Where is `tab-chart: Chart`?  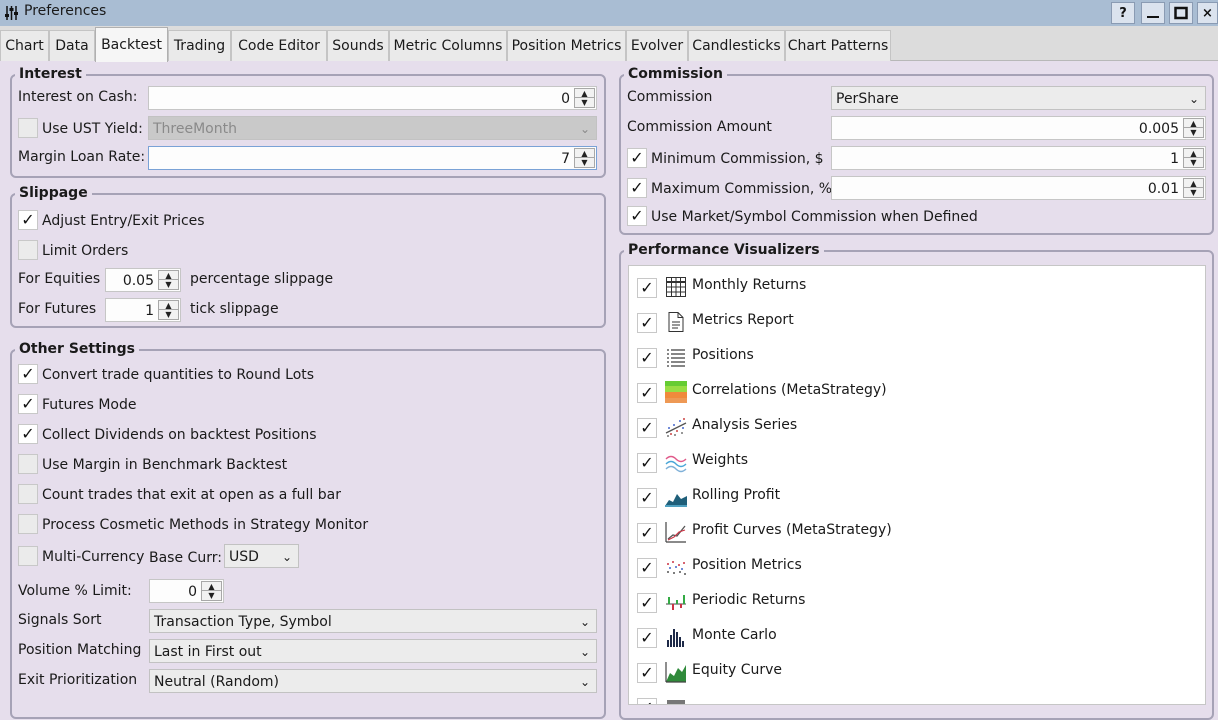 tab-chart: Chart is located at coordinates (24, 45).